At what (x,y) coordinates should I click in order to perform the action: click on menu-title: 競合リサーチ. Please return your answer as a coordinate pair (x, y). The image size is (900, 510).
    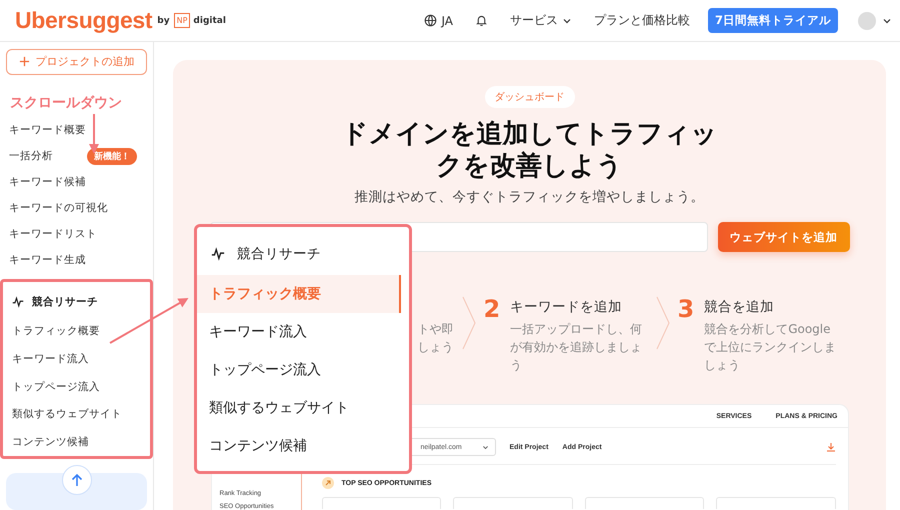
    Looking at the image, I should click on (279, 254).